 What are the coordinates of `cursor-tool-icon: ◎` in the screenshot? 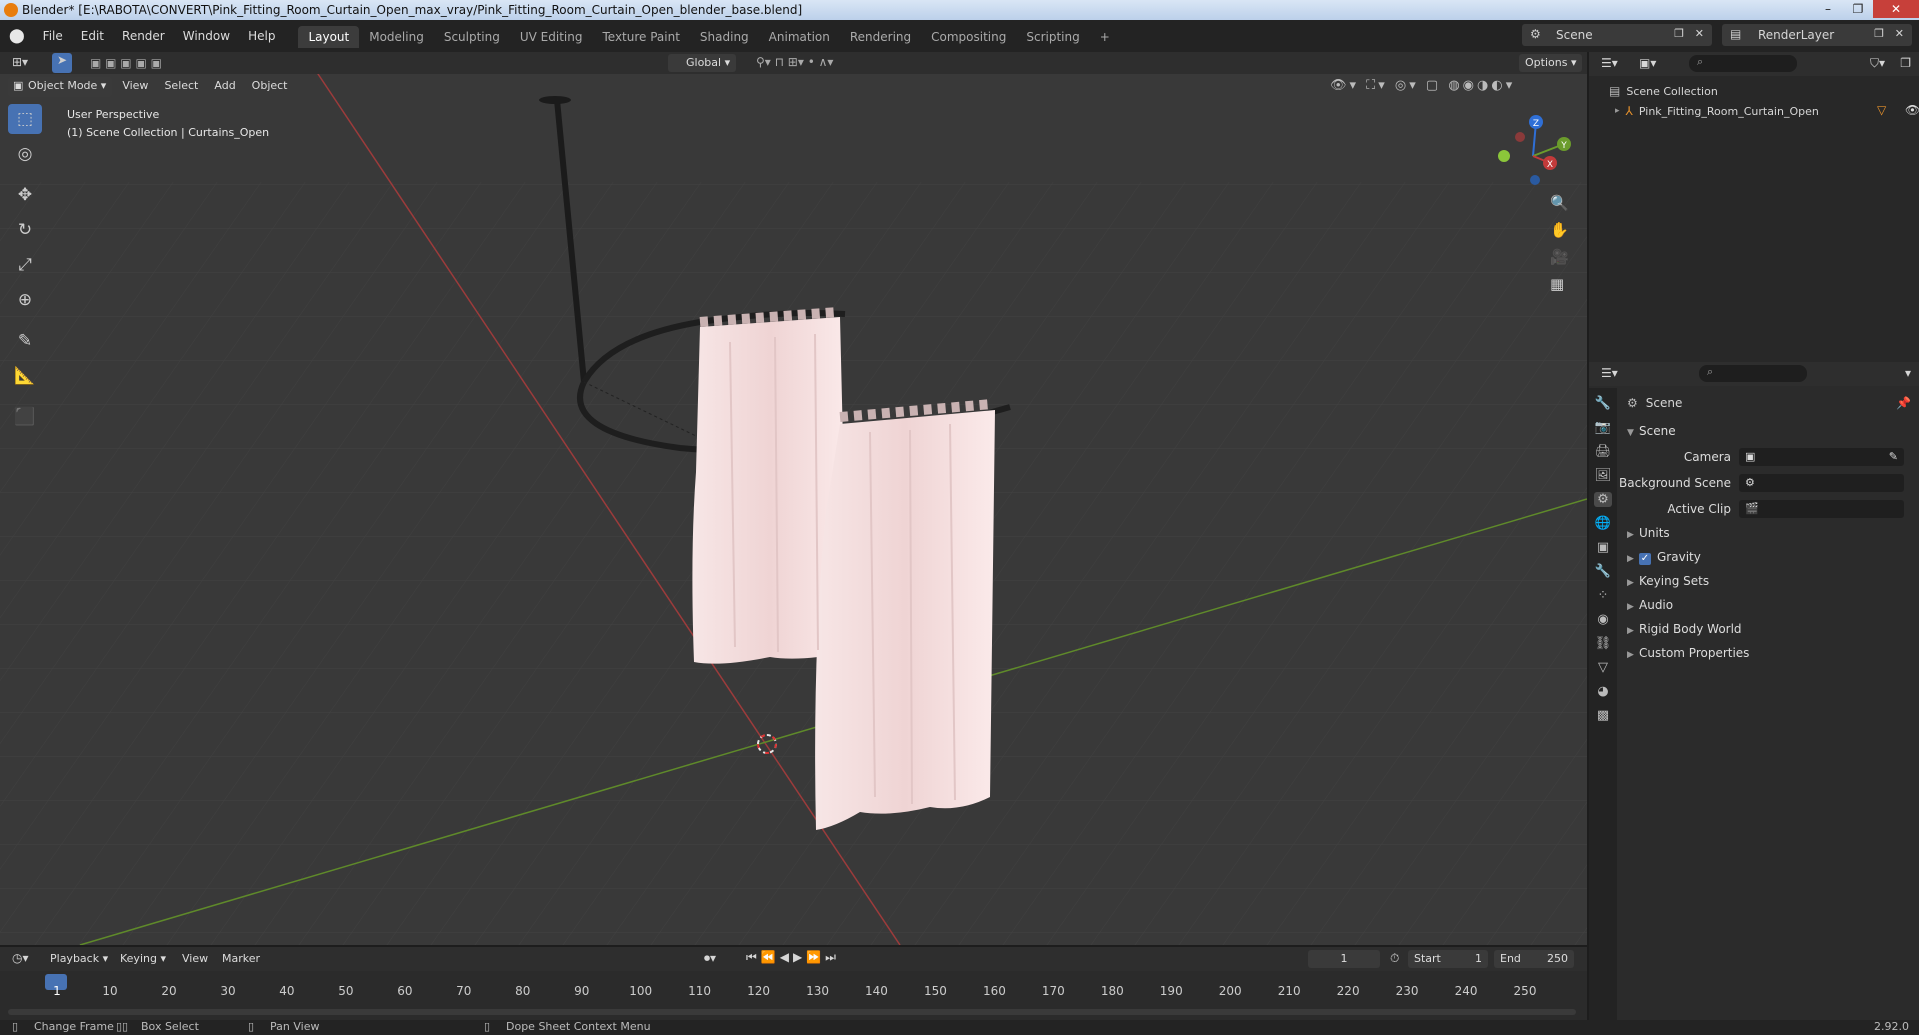 It's located at (25, 154).